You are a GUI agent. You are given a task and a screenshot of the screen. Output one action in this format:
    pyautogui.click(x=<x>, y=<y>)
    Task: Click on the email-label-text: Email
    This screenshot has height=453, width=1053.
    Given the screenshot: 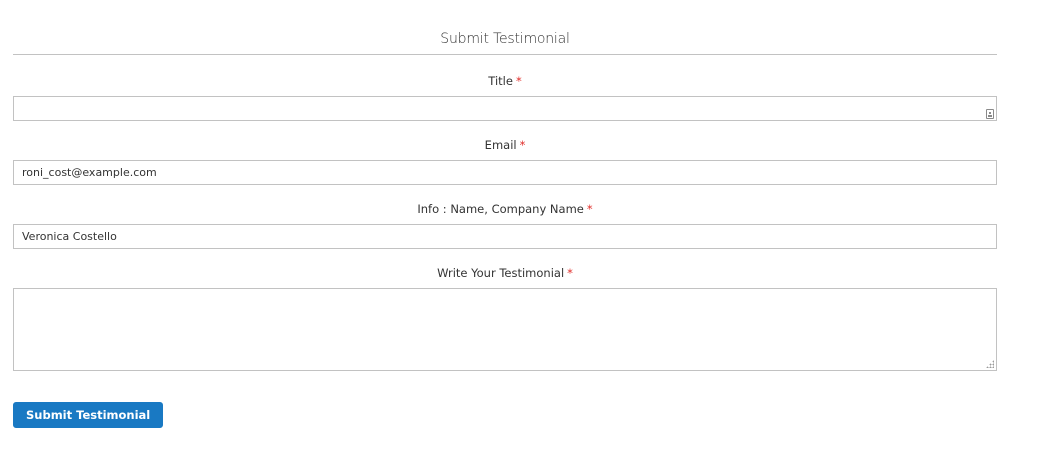 What is the action you would take?
    pyautogui.click(x=500, y=145)
    